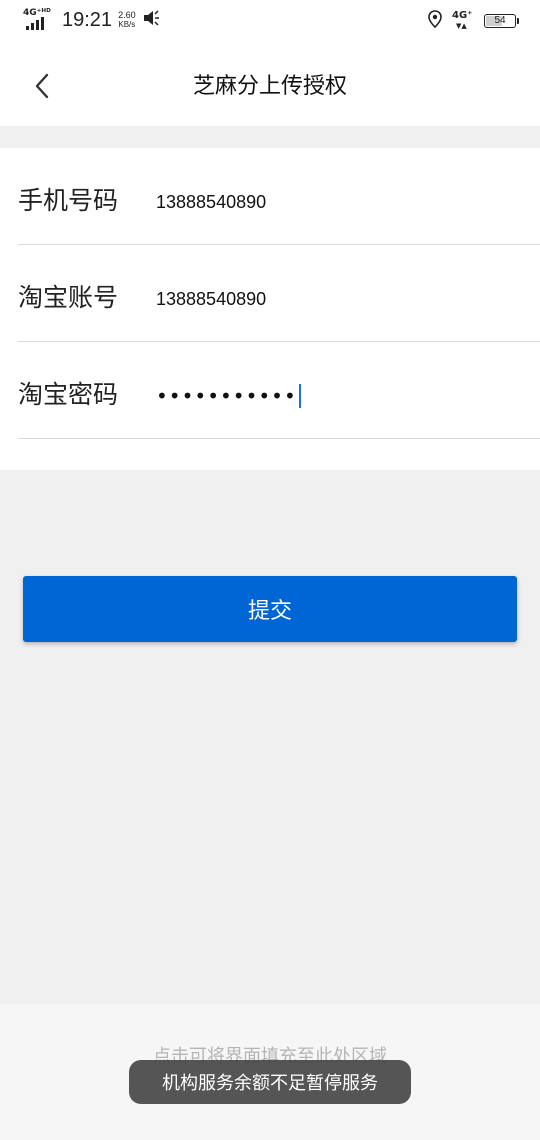 The image size is (540, 1140). I want to click on status-bar: 4G⁺ᴴᴰ 19:21 2.60 KB/s 4G⁺ ▼▲ 54, so click(270, 22).